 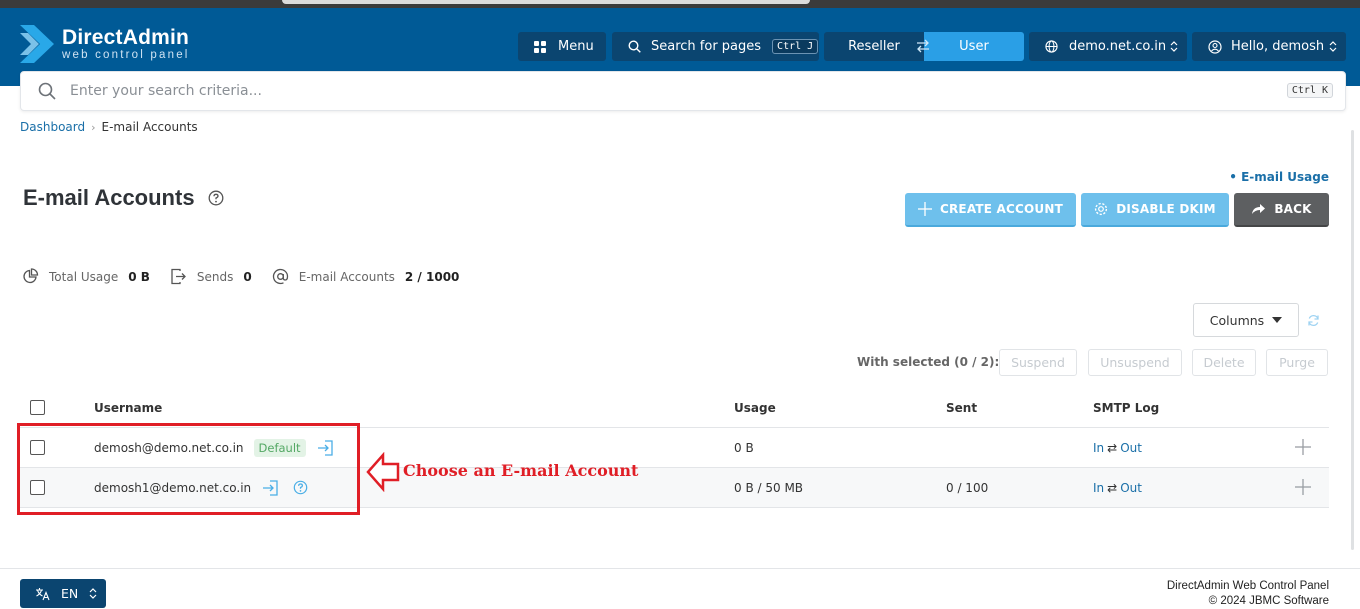 What do you see at coordinates (521, 470) in the screenshot?
I see `annotation-text: Choose an E-mail Account` at bounding box center [521, 470].